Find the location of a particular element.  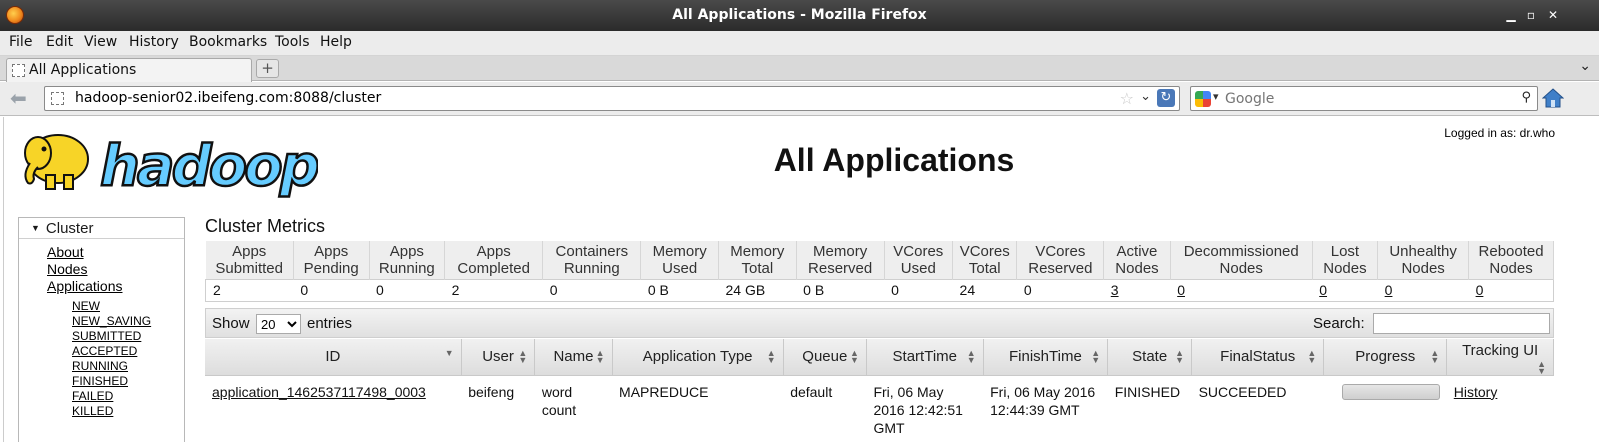

search-go-icon: ⚲ is located at coordinates (1526, 97).